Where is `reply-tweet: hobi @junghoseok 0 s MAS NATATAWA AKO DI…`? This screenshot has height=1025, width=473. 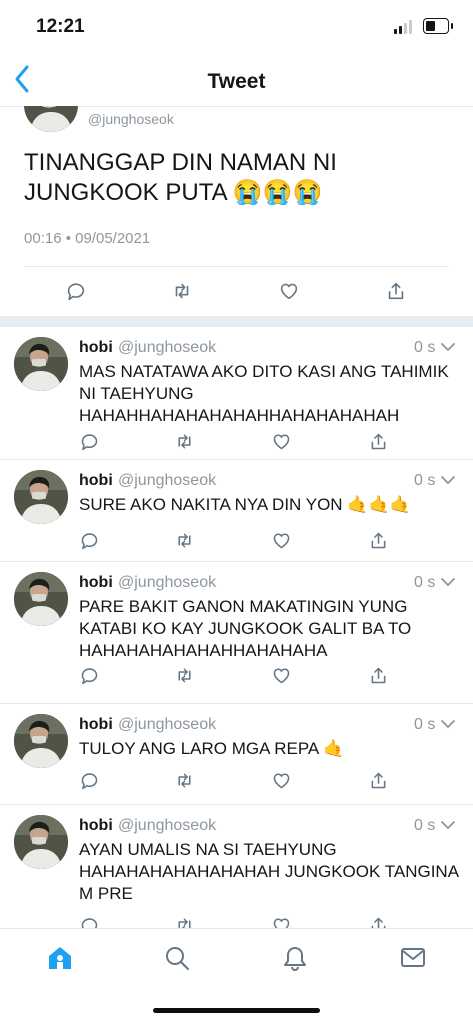 reply-tweet: hobi @junghoseok 0 s MAS NATATAWA AKO DI… is located at coordinates (236, 393).